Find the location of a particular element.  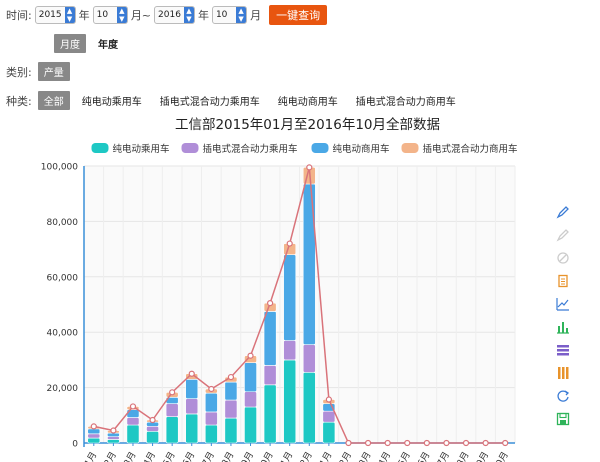

y-tick-label: 100,000 is located at coordinates (59, 168).